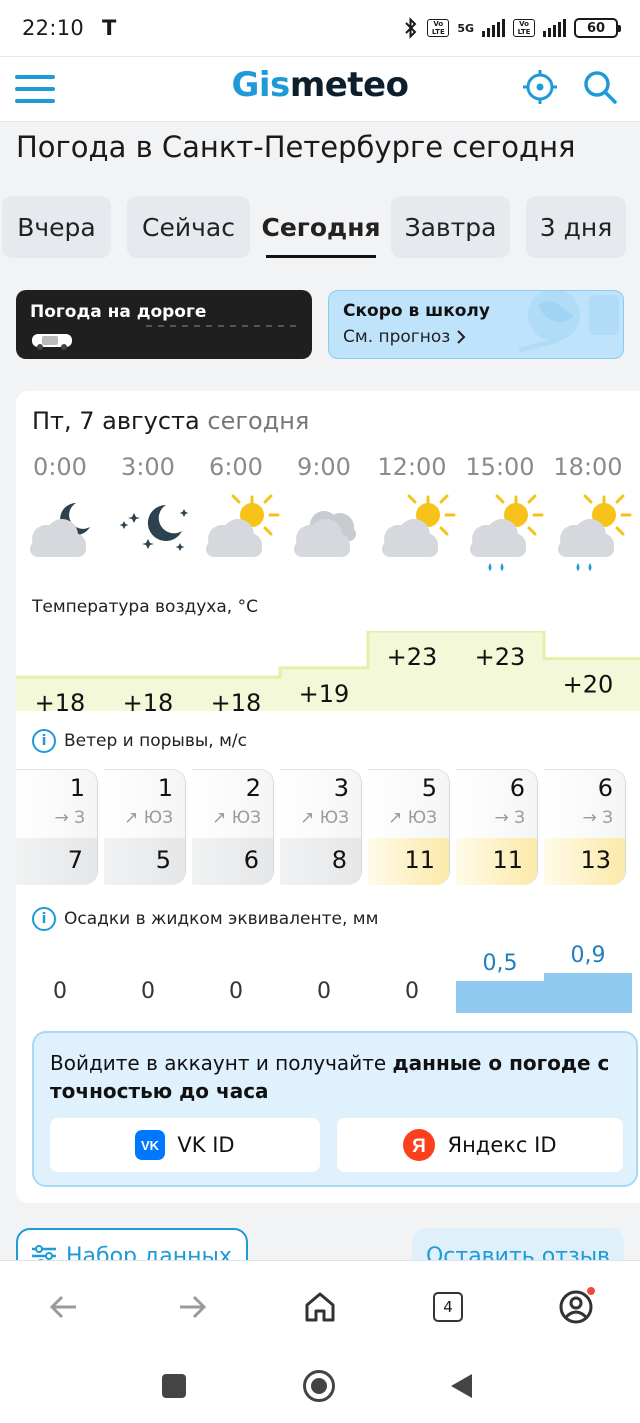  Describe the element at coordinates (174, 1386) in the screenshot. I see `recents-button` at that location.